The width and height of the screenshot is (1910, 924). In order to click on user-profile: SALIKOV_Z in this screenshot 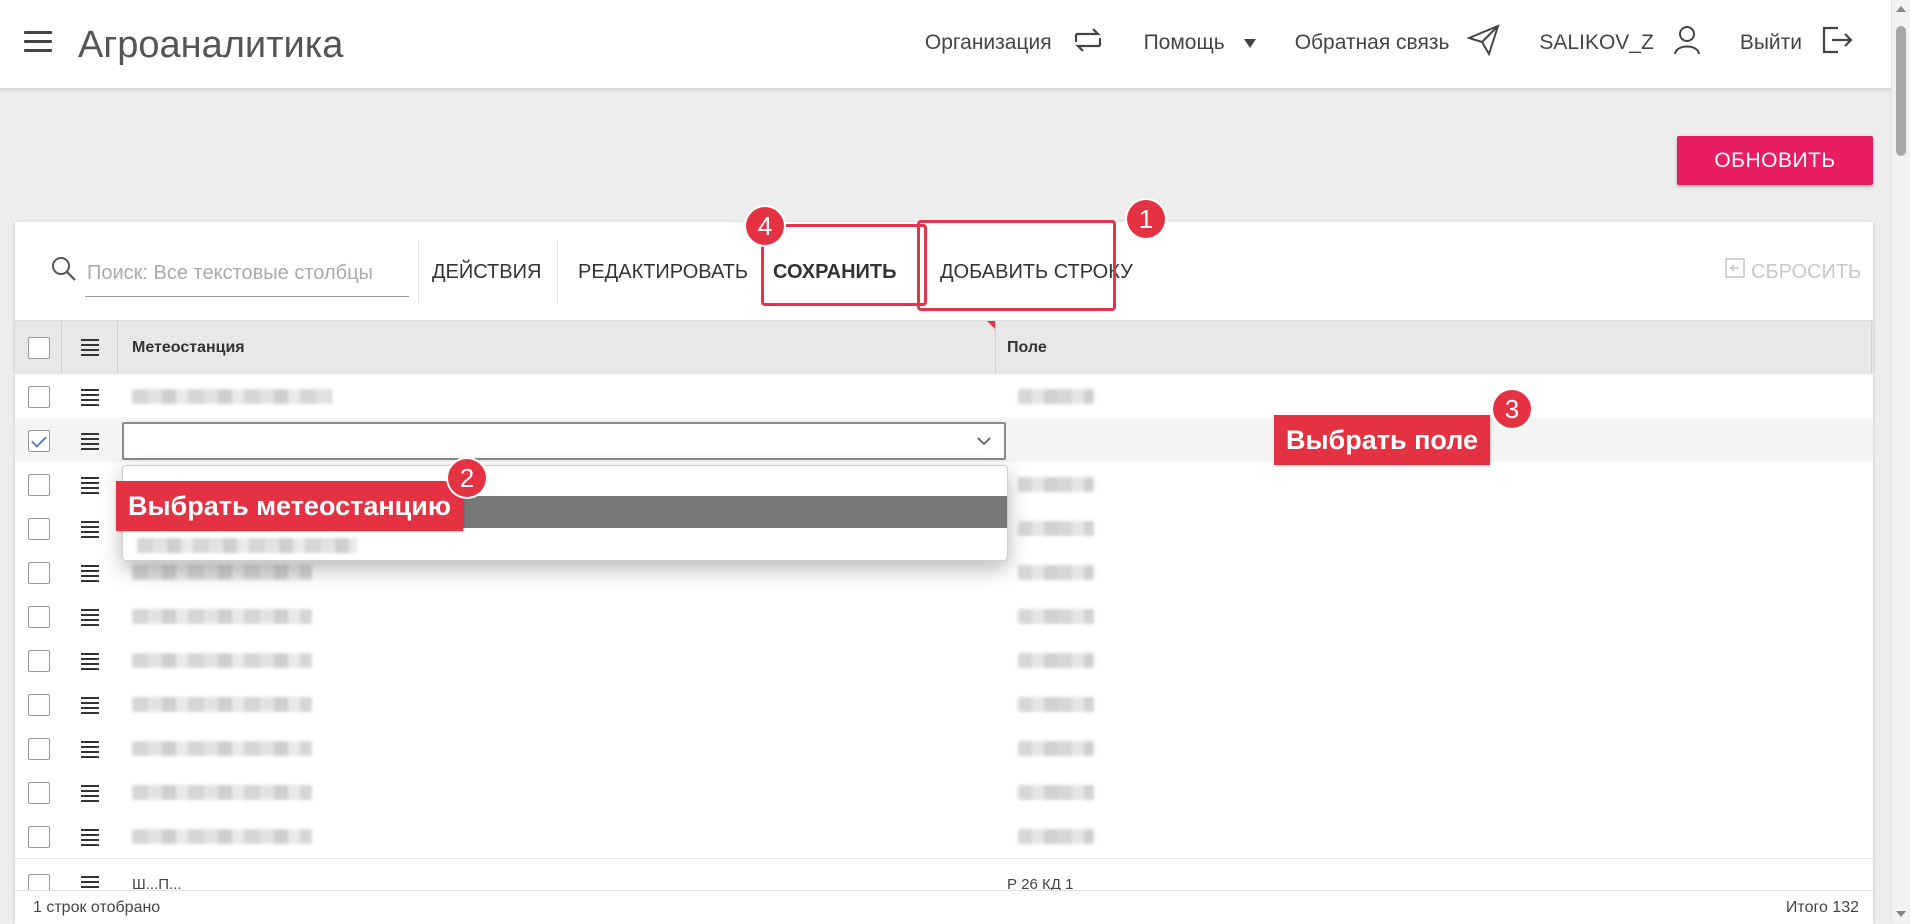, I will do `click(1620, 43)`.